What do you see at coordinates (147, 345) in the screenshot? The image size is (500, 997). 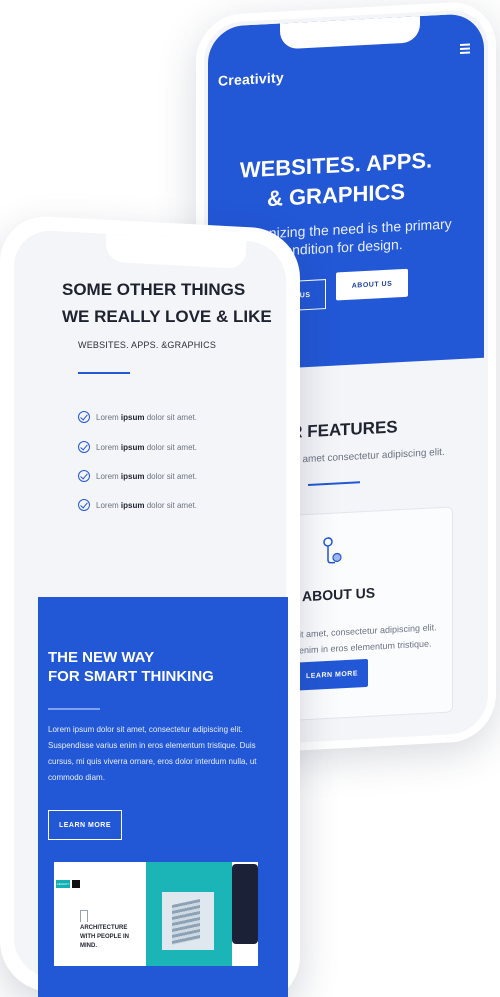 I see `section-subtitle: WEBSITES. APPS. &GRAPHICS` at bounding box center [147, 345].